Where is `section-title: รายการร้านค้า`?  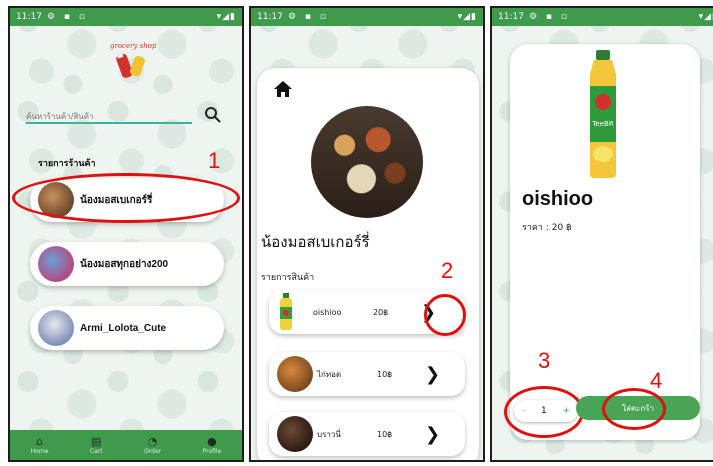 section-title: รายการร้านค้า is located at coordinates (67, 164).